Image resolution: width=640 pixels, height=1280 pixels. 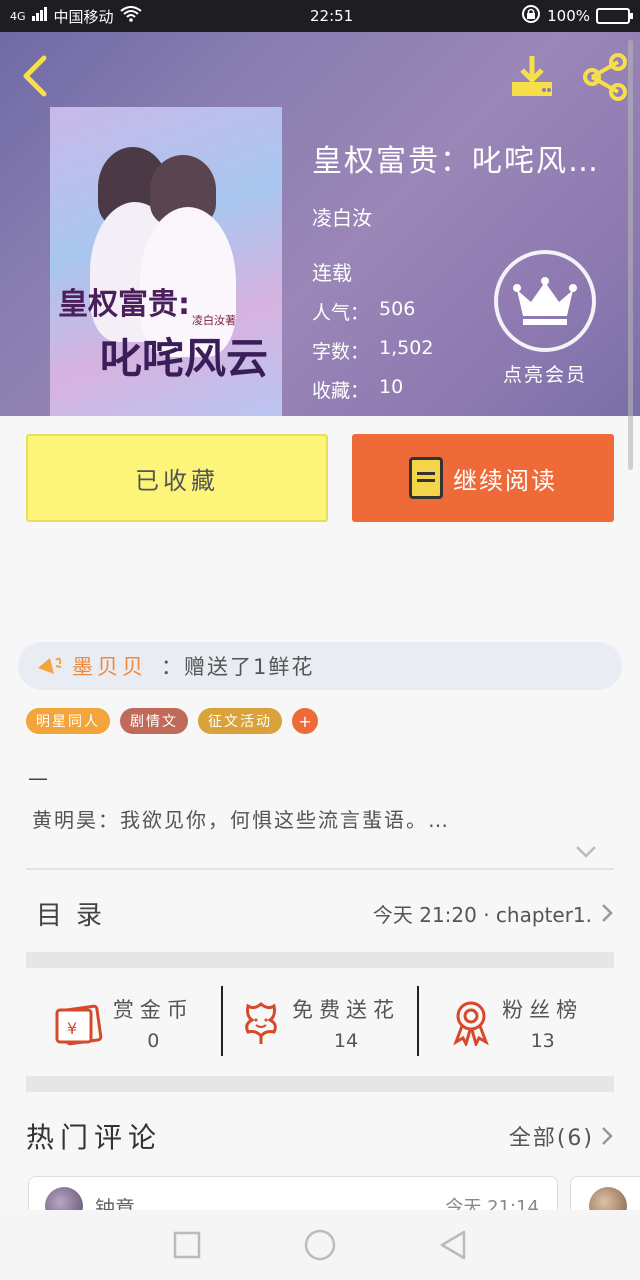 I want to click on scrollbar, so click(x=630, y=255).